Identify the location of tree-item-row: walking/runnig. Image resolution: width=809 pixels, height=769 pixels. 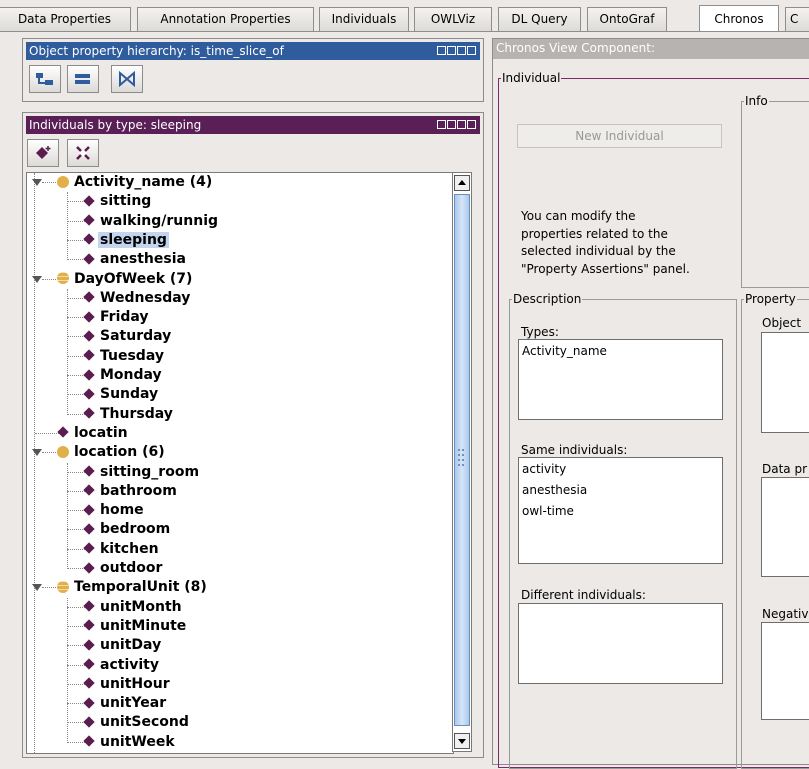
(143, 221).